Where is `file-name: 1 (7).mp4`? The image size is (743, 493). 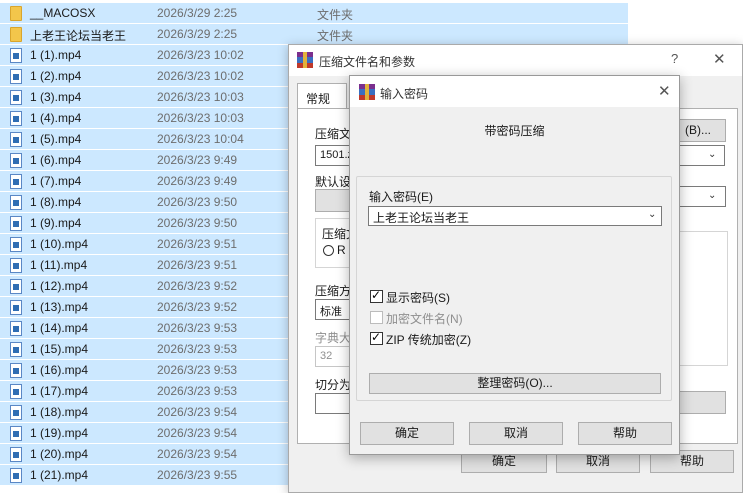
file-name: 1 (7).mp4 is located at coordinates (56, 181).